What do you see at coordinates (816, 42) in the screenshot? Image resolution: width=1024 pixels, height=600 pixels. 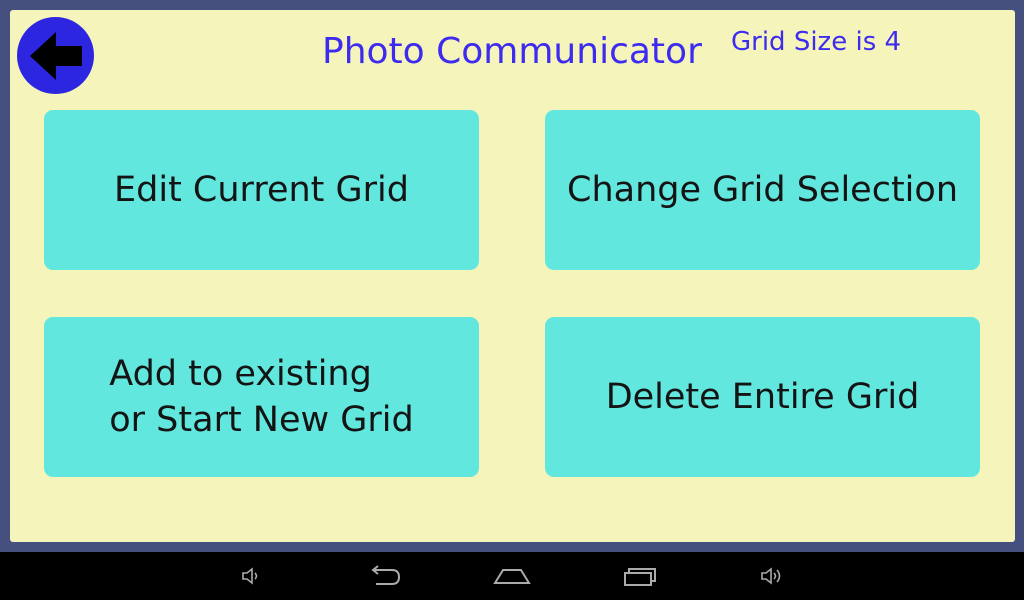 I see `grid-size-label: Grid Size is 4` at bounding box center [816, 42].